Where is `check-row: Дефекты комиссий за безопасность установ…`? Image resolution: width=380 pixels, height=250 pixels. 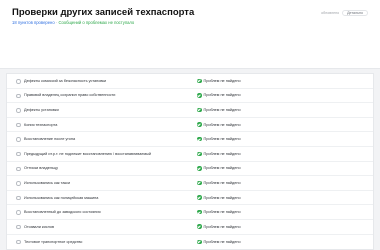 check-row: Дефекты комиссий за безопасность установ… is located at coordinates (190, 81).